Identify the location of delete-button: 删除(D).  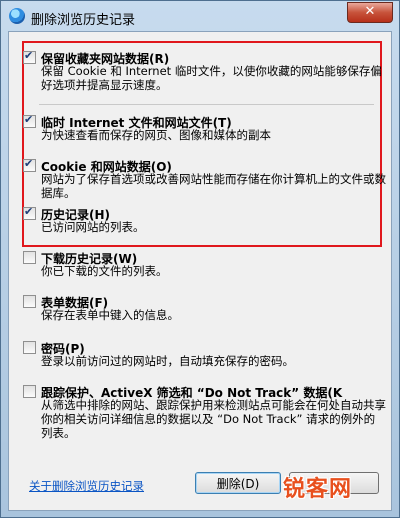
(238, 483).